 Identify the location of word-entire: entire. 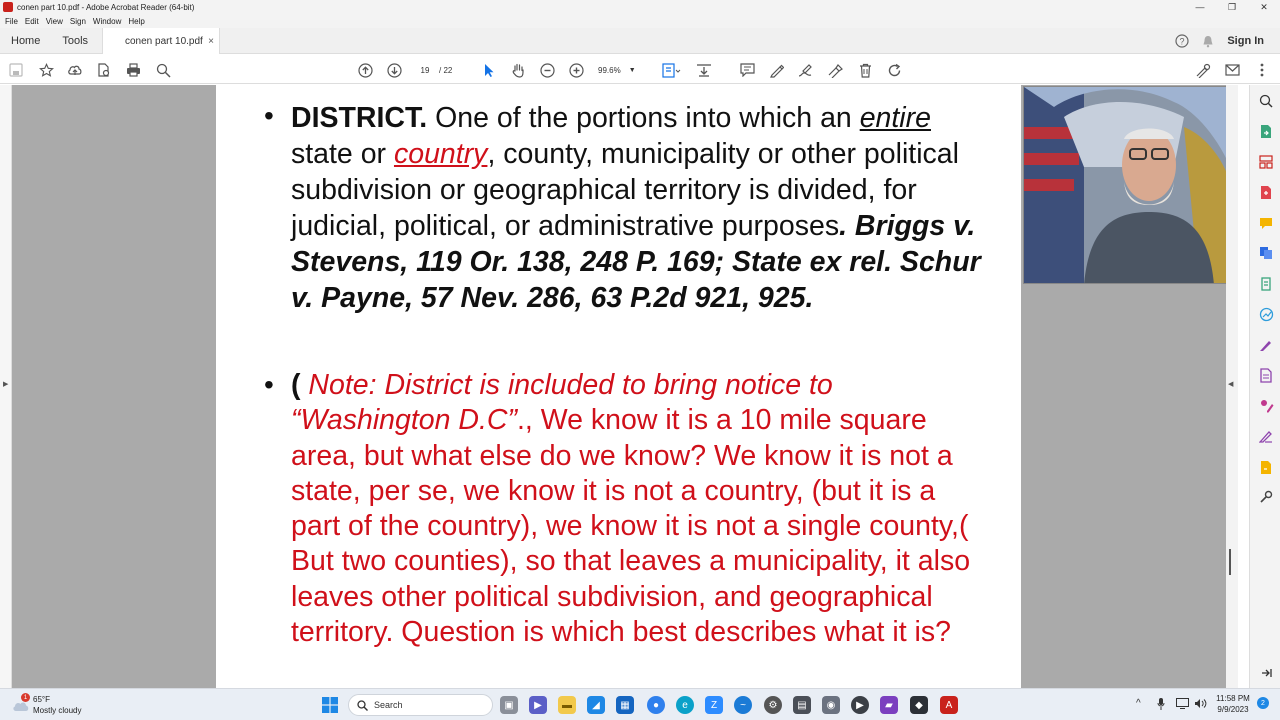
(895, 118).